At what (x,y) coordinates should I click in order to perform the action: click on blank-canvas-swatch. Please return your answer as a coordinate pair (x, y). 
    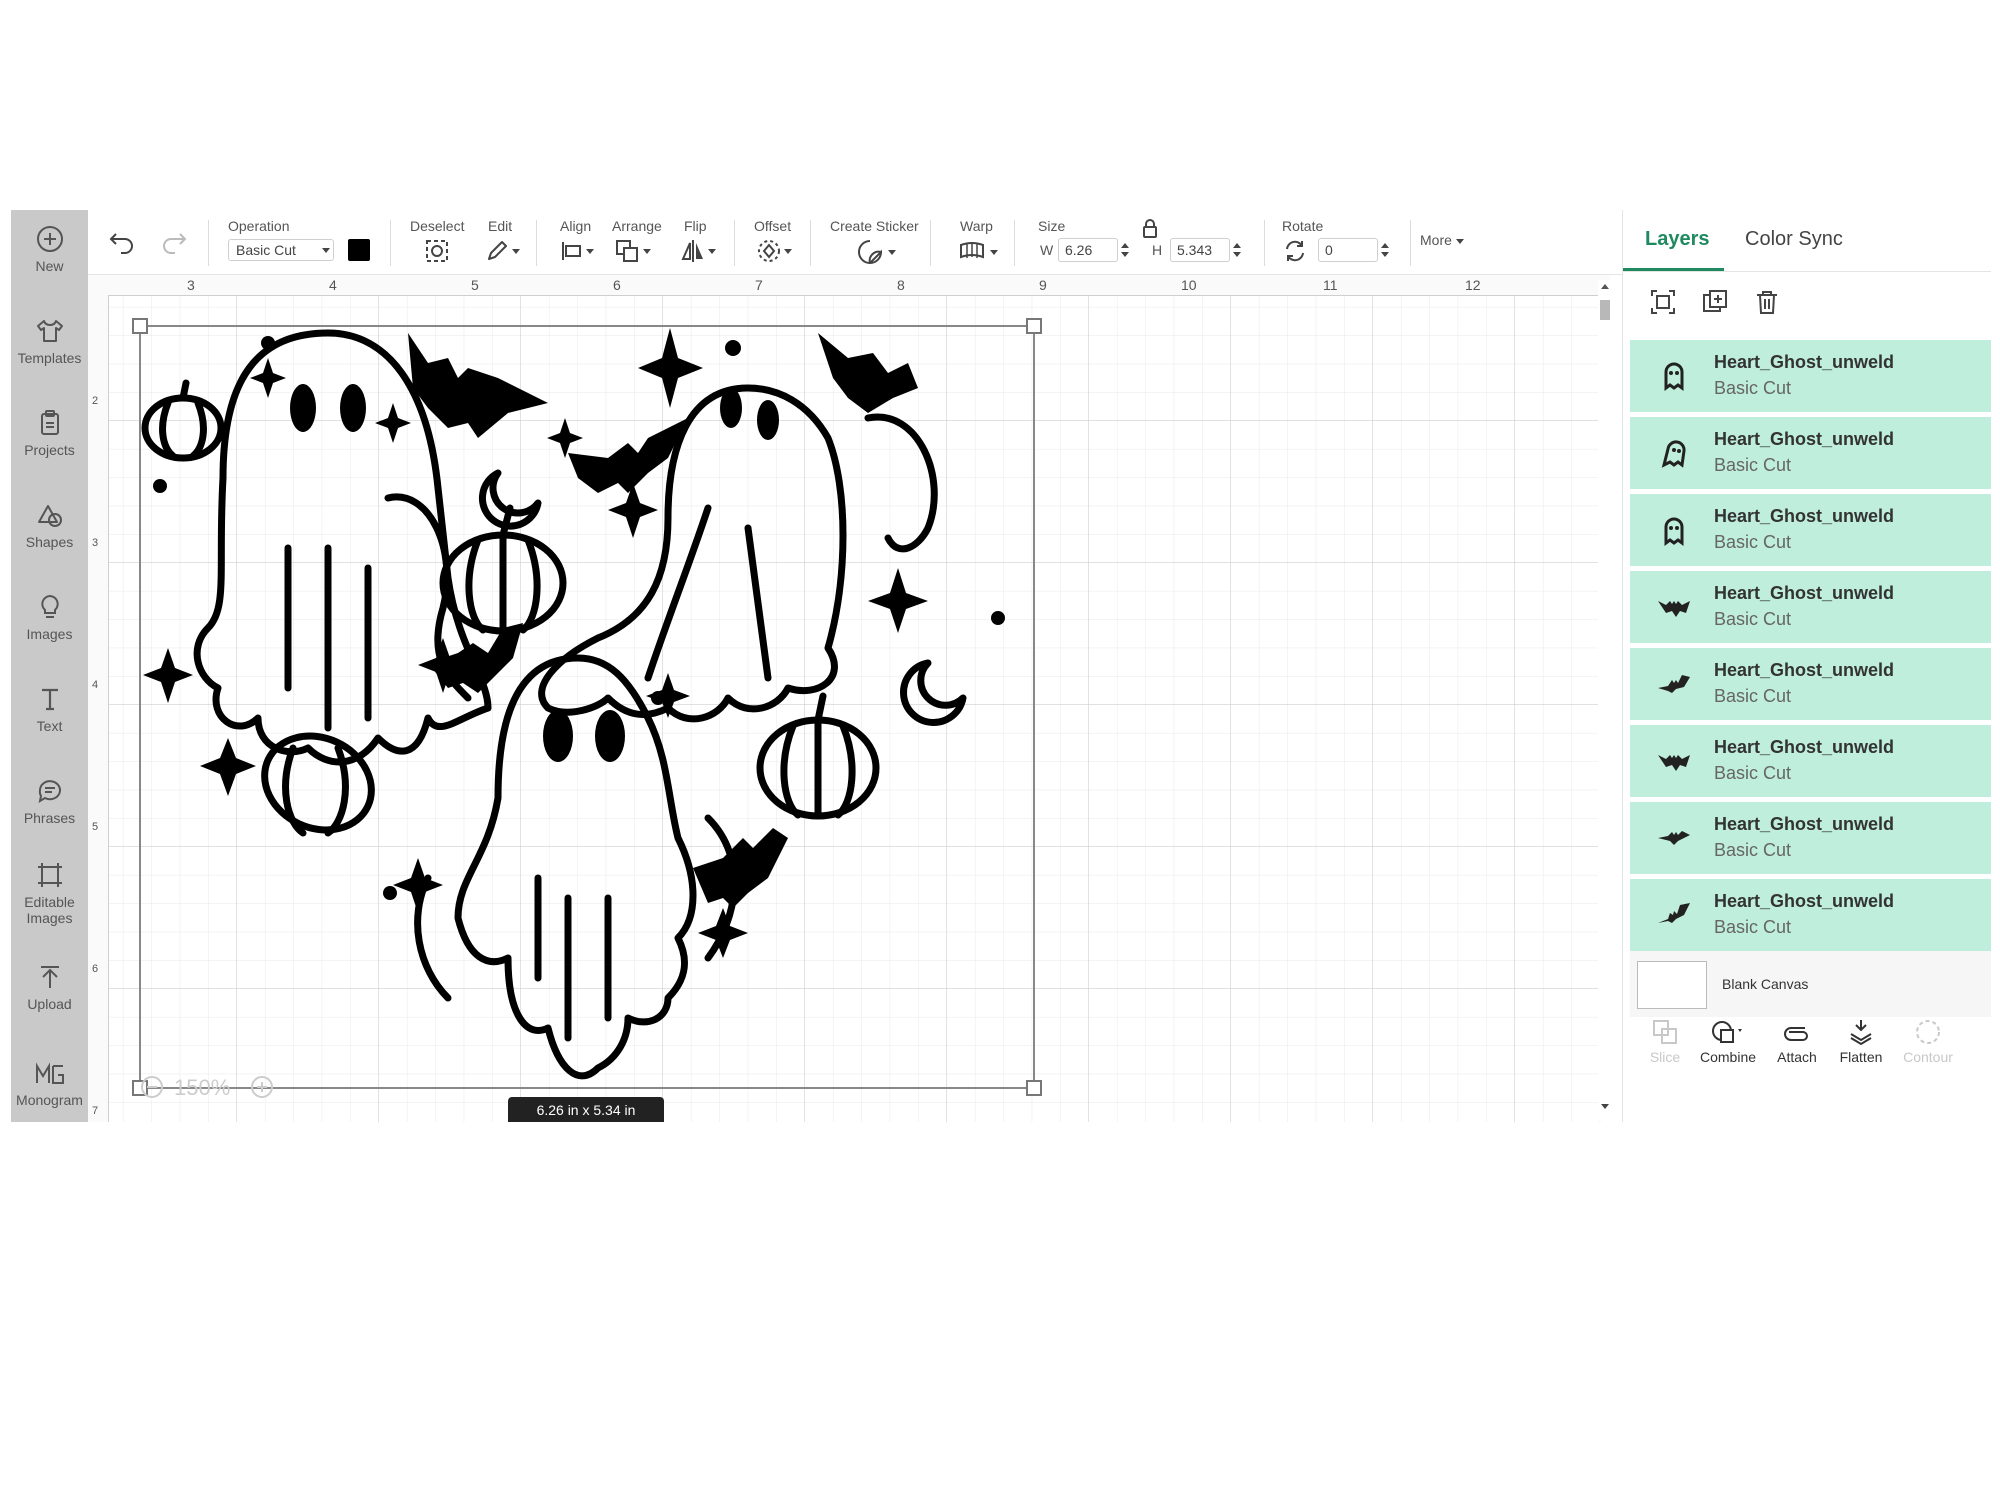
    Looking at the image, I should click on (1672, 985).